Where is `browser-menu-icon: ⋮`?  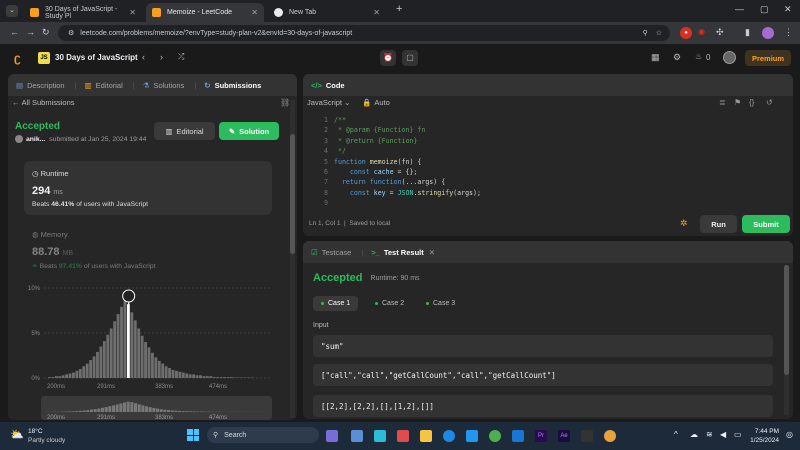 browser-menu-icon: ⋮ is located at coordinates (788, 32).